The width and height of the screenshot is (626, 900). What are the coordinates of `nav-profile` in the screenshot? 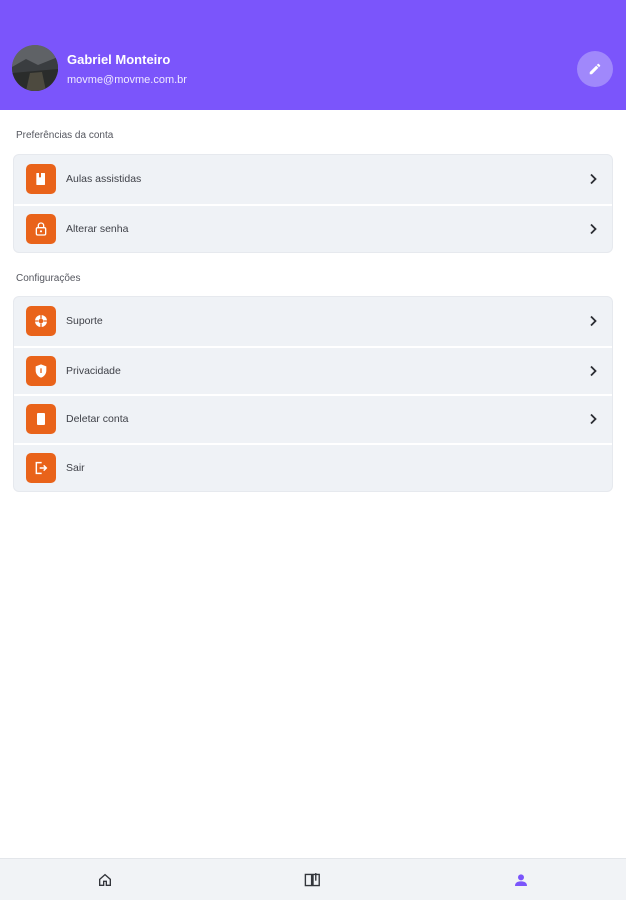 It's located at (521, 880).